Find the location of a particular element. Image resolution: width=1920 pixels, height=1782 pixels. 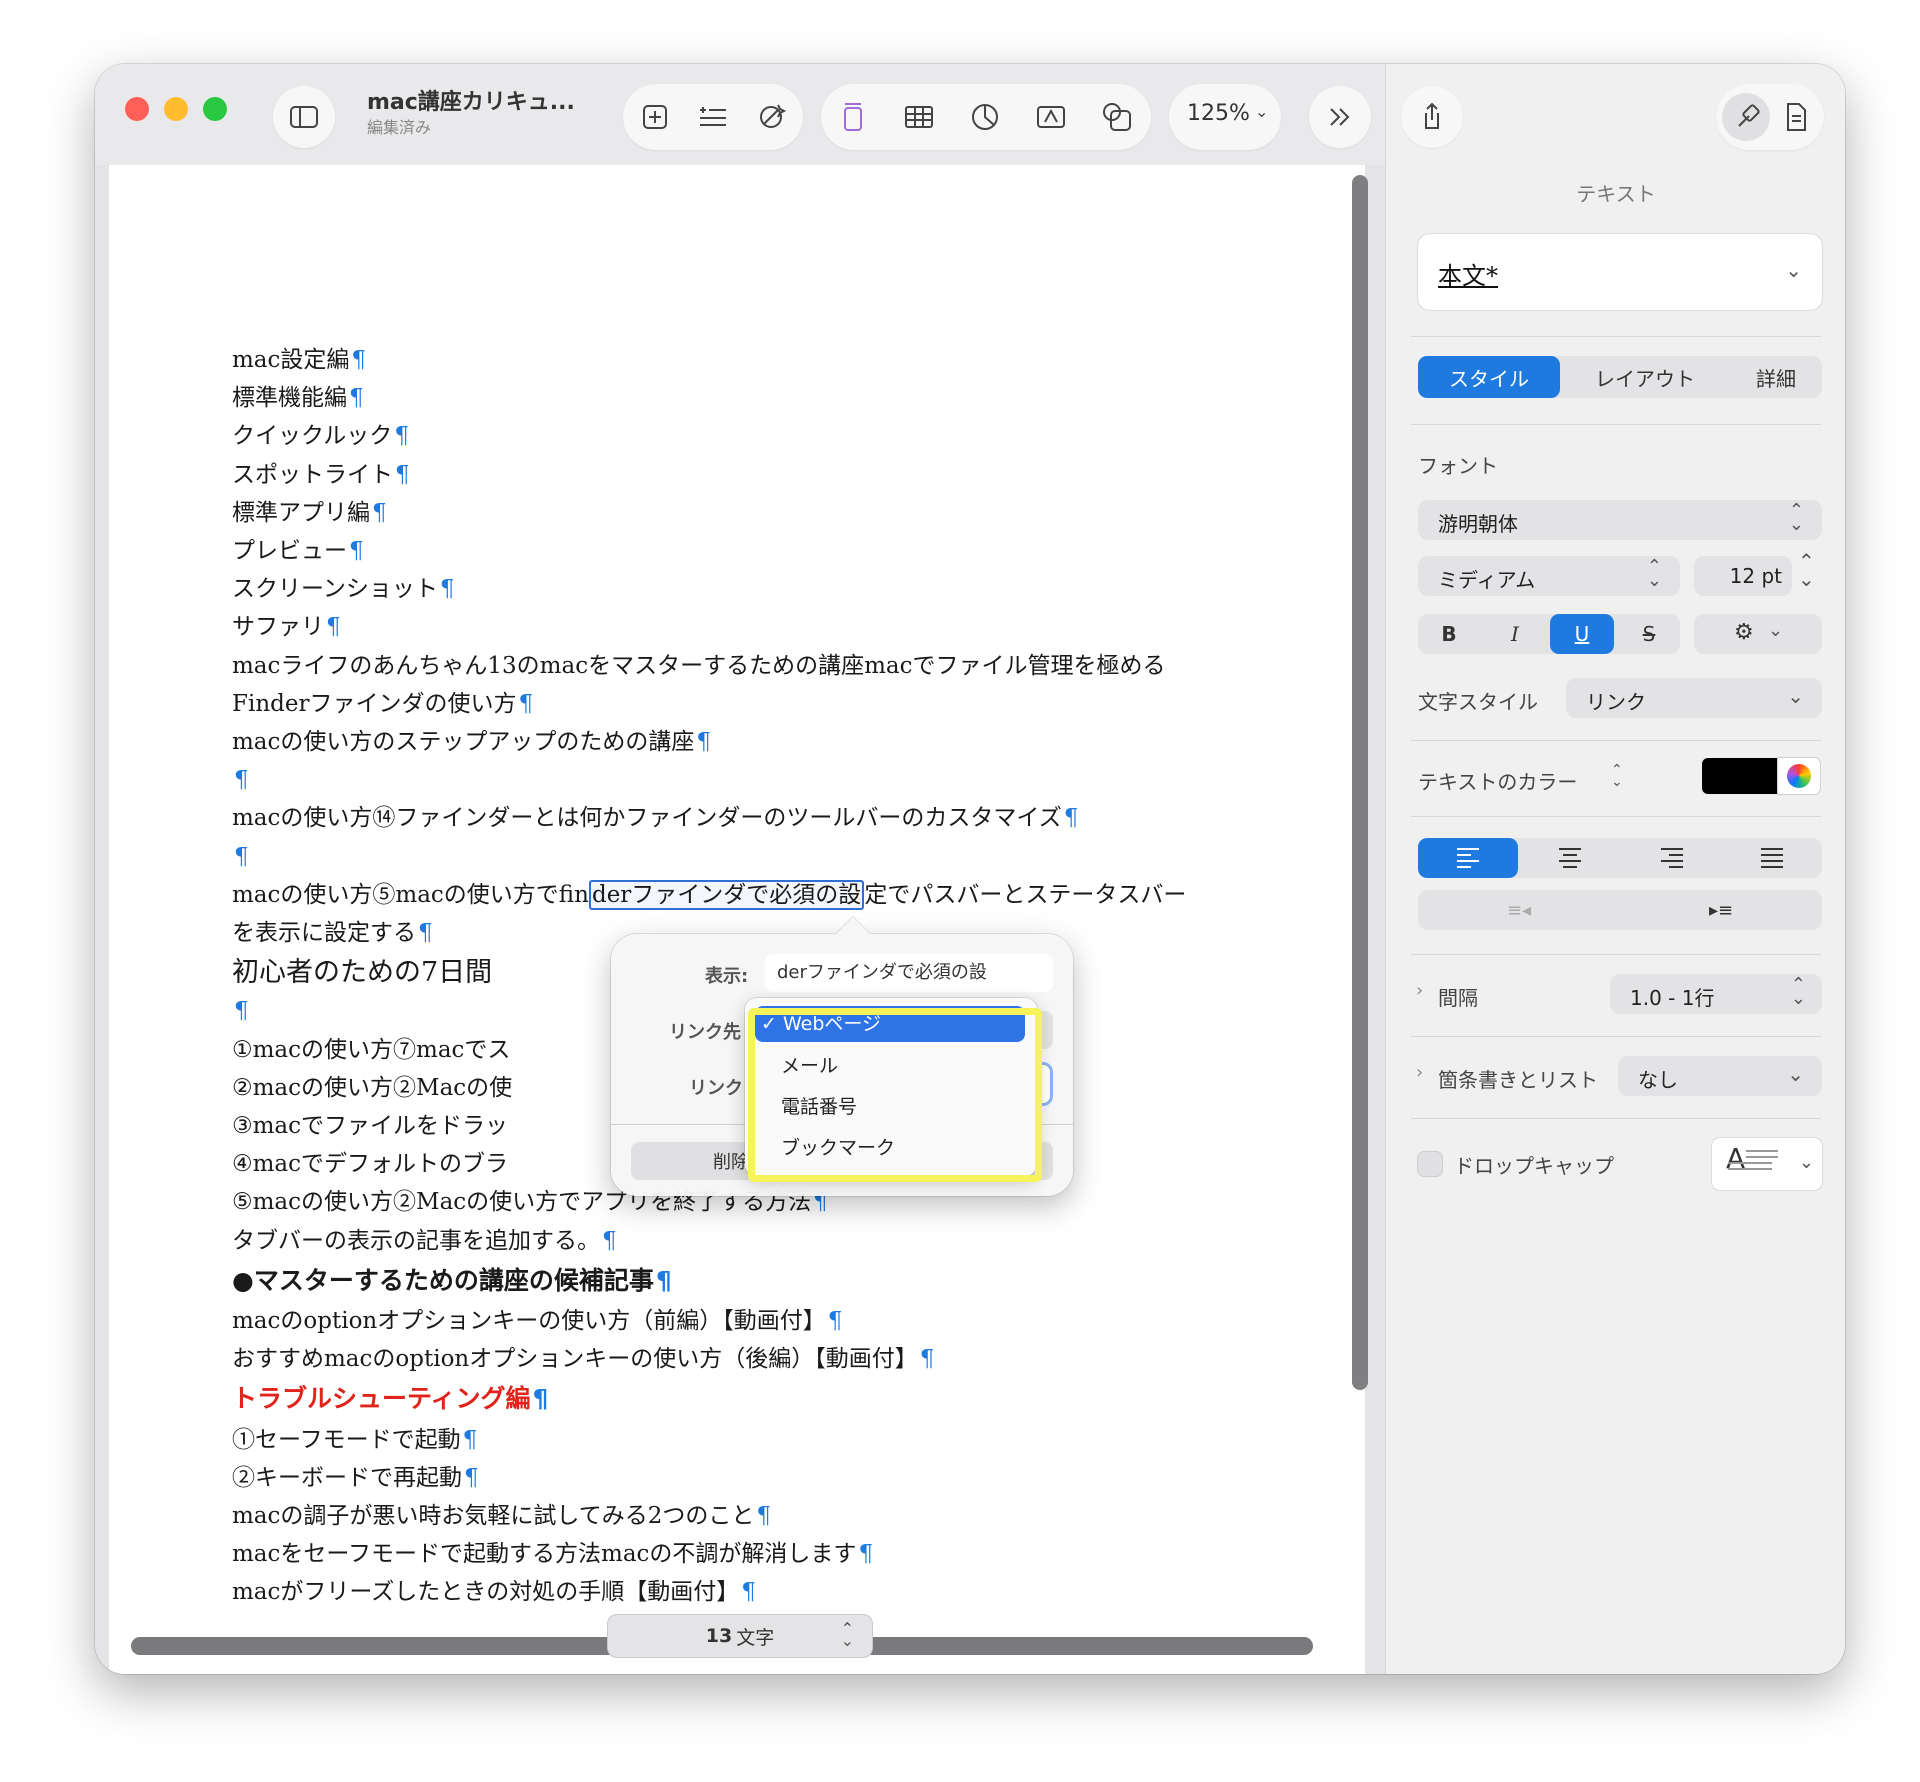

vertical-scrollbar is located at coordinates (1360, 782).